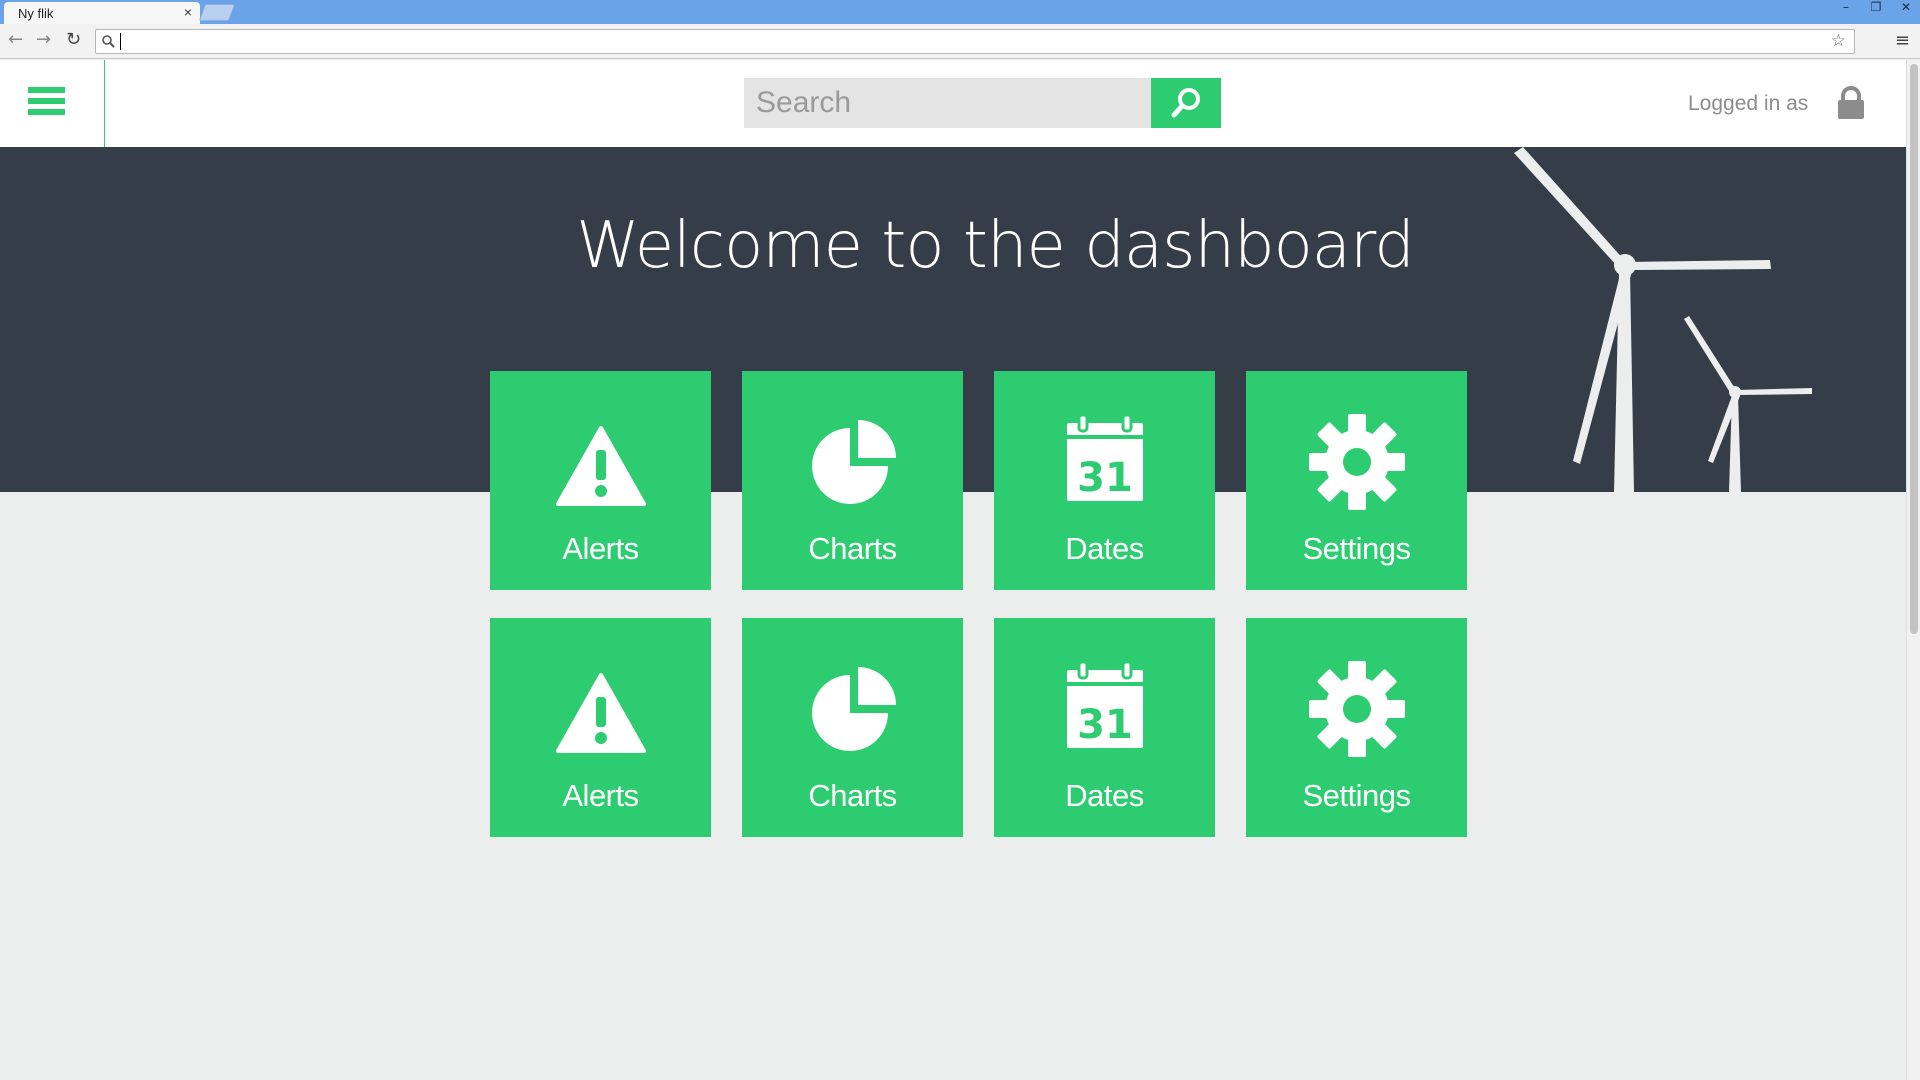  Describe the element at coordinates (1914, 349) in the screenshot. I see `scrollbar-thumb` at that location.